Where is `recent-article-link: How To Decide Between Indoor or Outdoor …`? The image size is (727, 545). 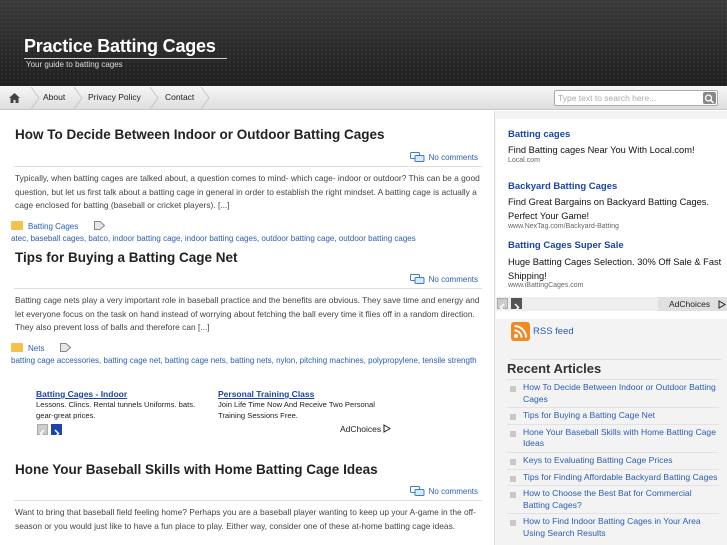 recent-article-link: How To Decide Between Indoor or Outdoor … is located at coordinates (613, 393).